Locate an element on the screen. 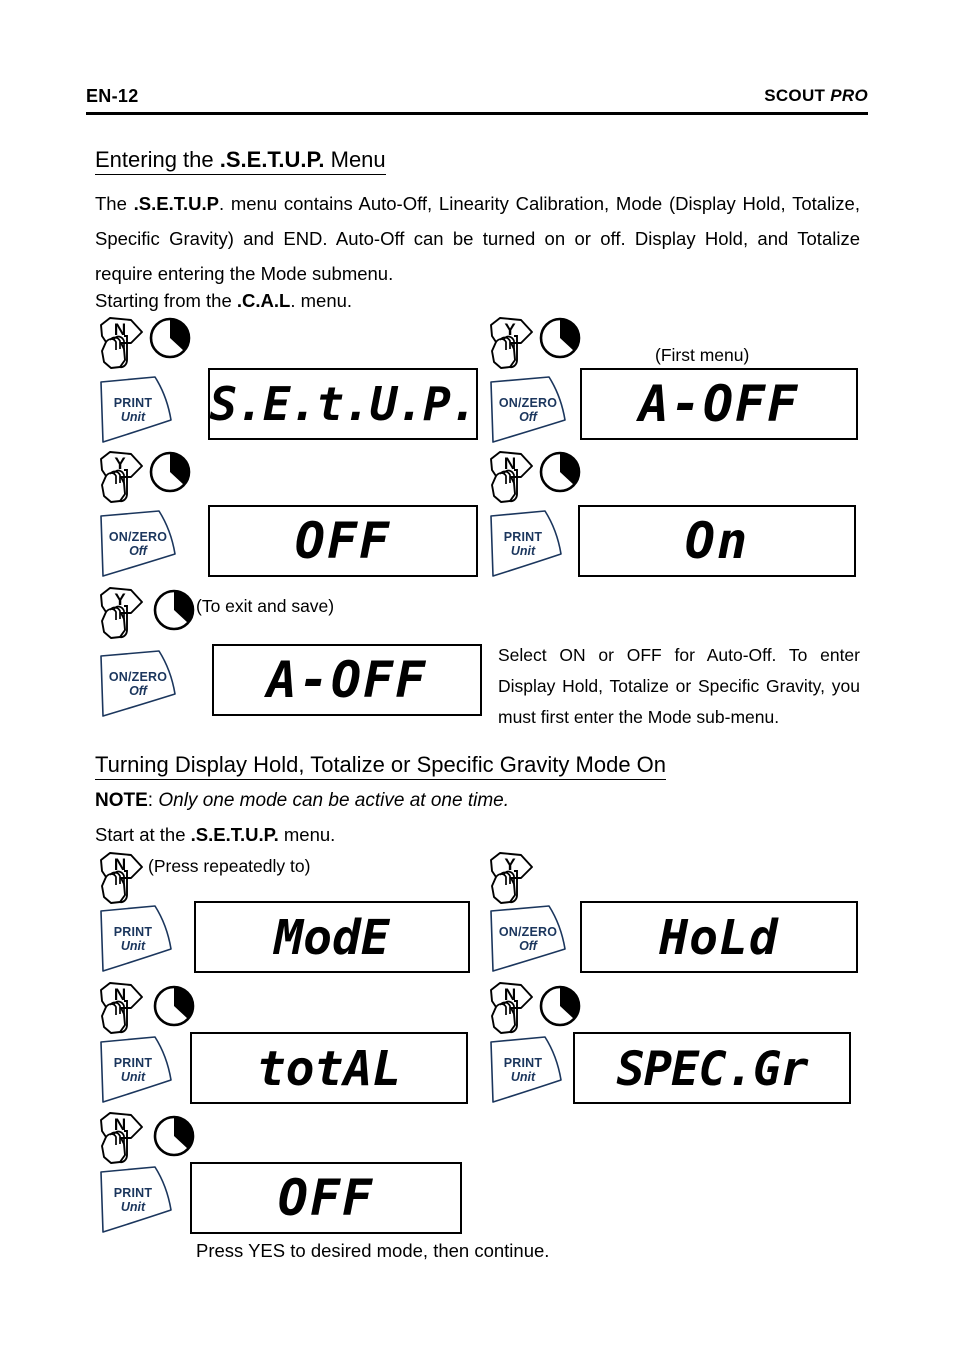 This screenshot has height=1354, width=954. start2-setup: .S.E.T.U.P. is located at coordinates (234, 834).